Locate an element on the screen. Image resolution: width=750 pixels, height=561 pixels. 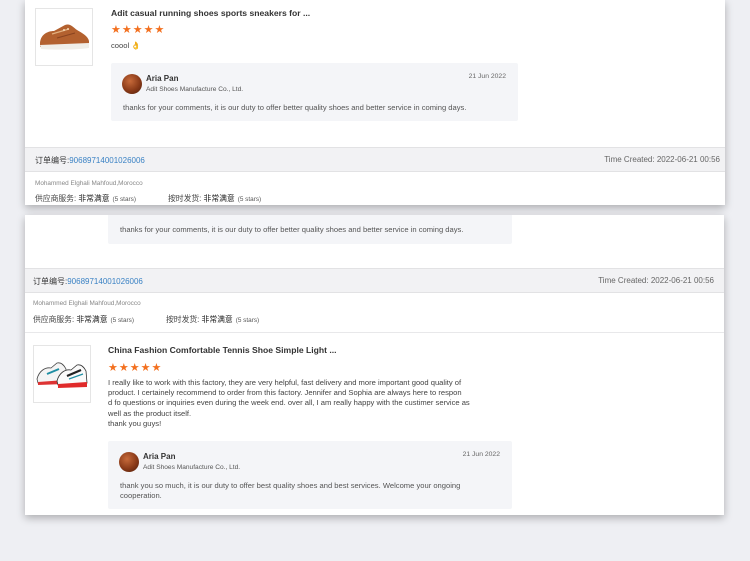
review-text: coool 👌 is located at coordinates (126, 45).